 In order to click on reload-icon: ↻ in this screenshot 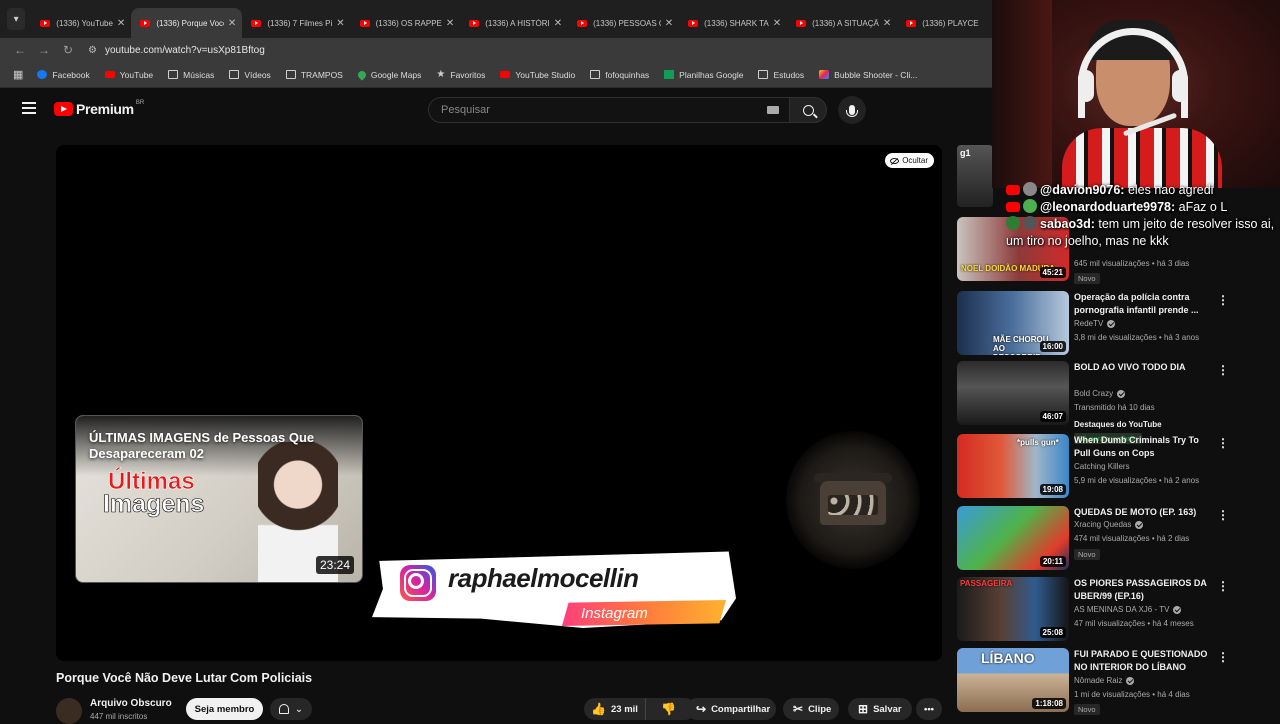, I will do `click(68, 50)`.